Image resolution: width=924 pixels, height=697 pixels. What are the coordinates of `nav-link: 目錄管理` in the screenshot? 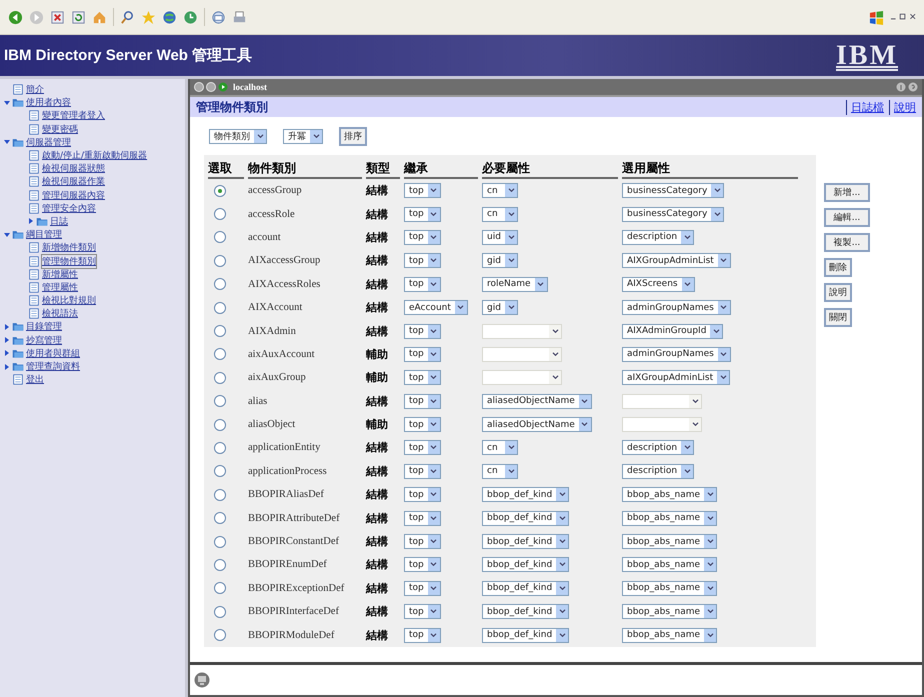 It's located at (44, 327).